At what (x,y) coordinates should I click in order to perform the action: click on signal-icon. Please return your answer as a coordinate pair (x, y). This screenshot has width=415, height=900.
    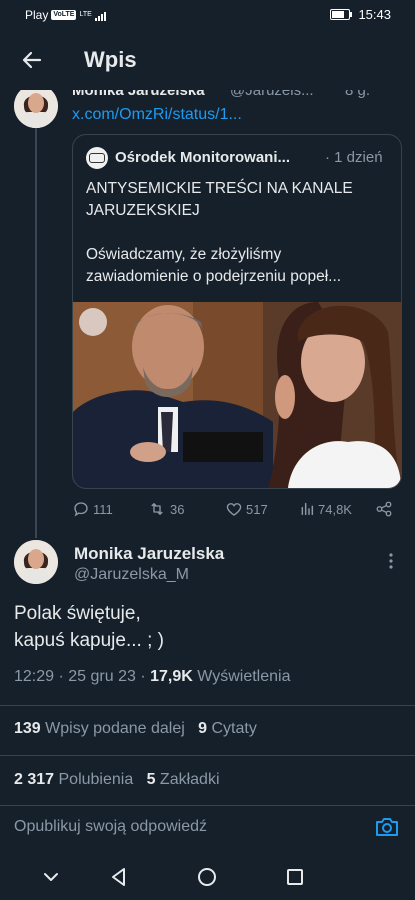
    Looking at the image, I should click on (100, 15).